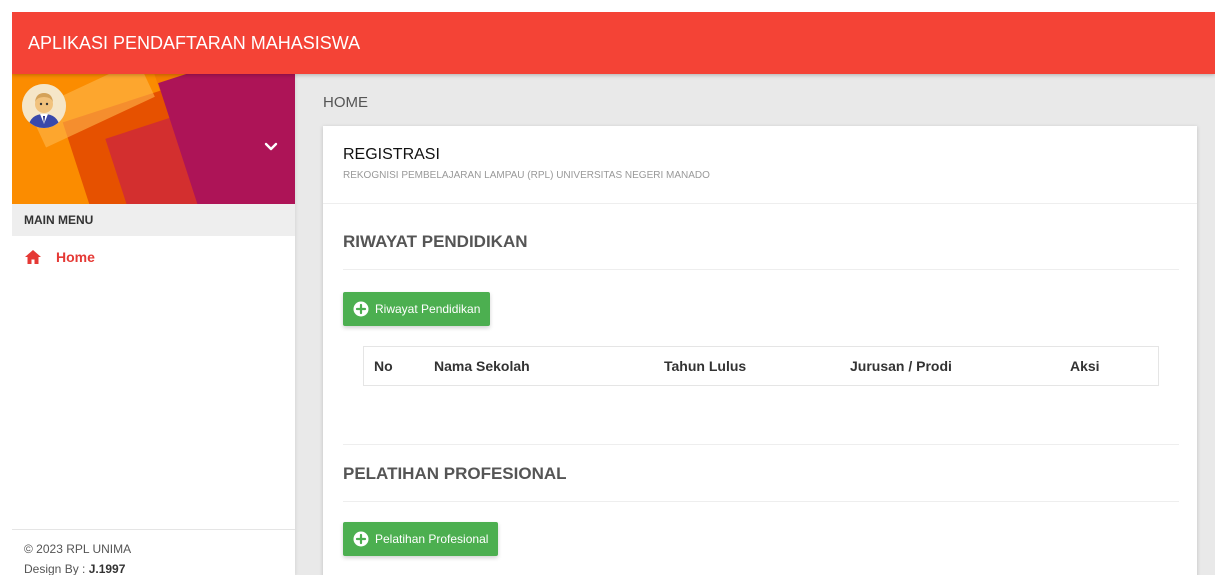  I want to click on riwayat-section: RIWAYAT PENDIDIKAN, so click(761, 251).